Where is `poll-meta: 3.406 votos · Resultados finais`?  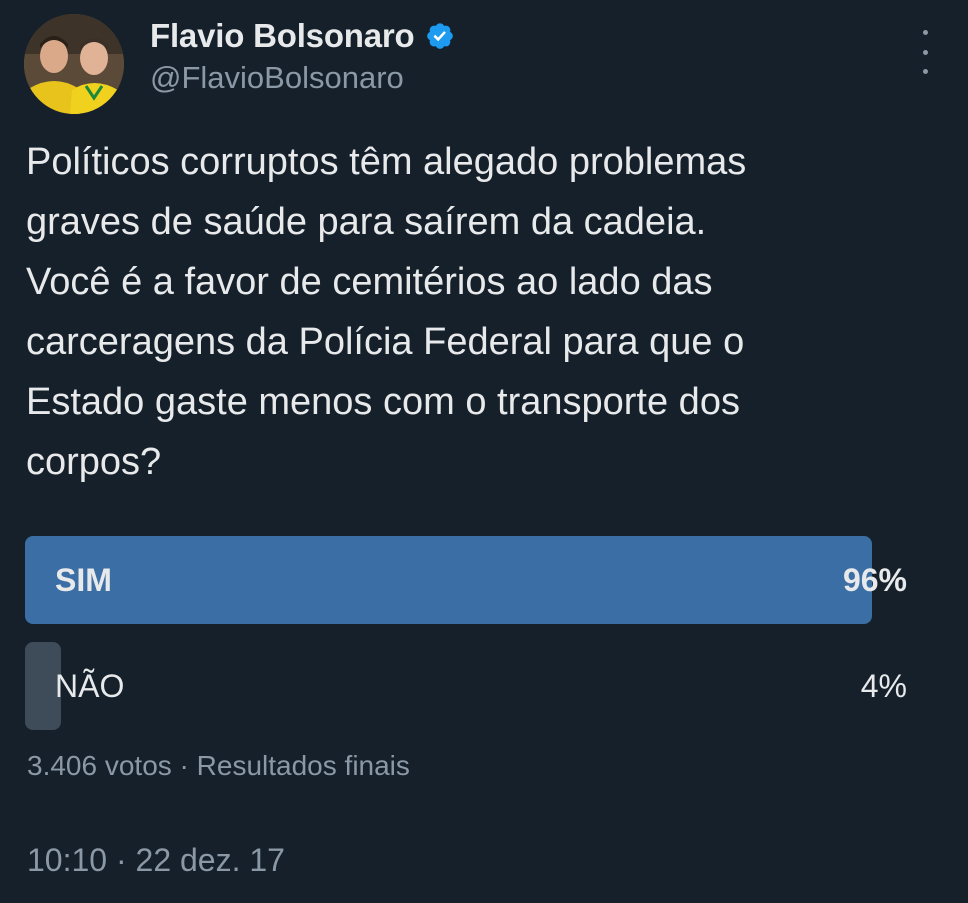
poll-meta: 3.406 votos · Resultados finais is located at coordinates (218, 766).